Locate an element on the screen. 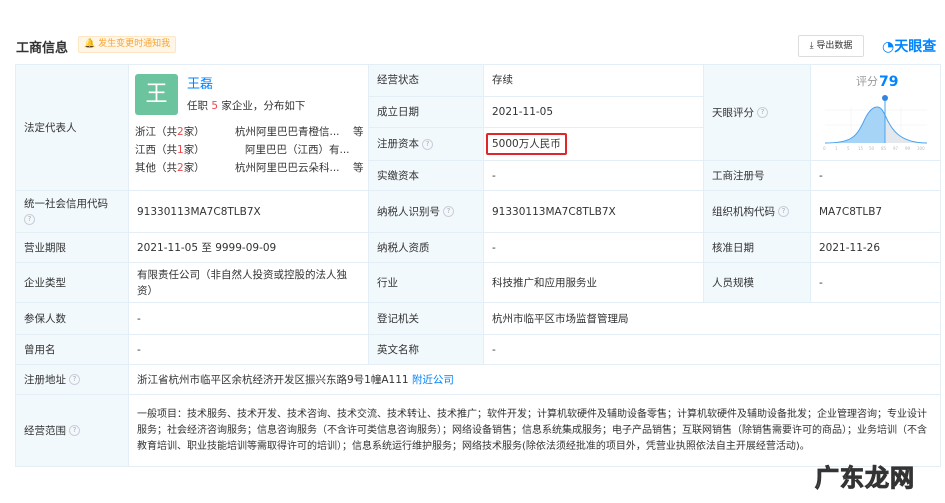  score-label: 天眼评分? is located at coordinates (757, 112).